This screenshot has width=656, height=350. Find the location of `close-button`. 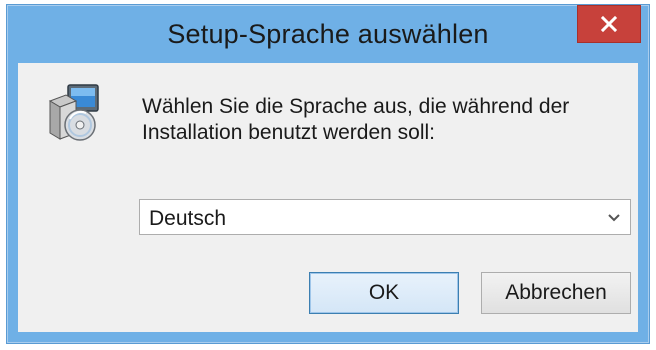

close-button is located at coordinates (609, 24).